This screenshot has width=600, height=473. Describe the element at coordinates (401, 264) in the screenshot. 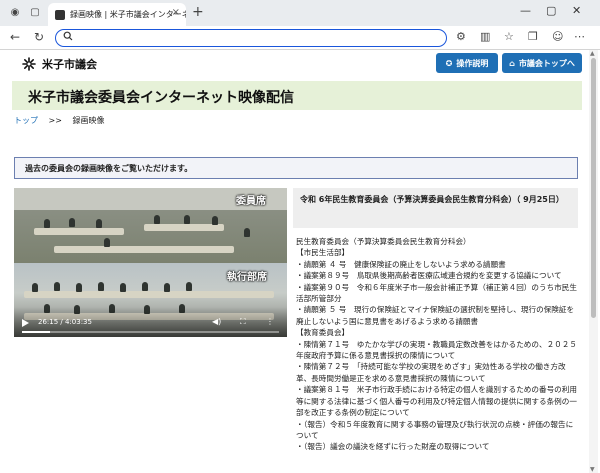

I see `agenda-line: ・請願第 ４ 号 健康保険証の廃止をしないよう求める請願書` at that location.